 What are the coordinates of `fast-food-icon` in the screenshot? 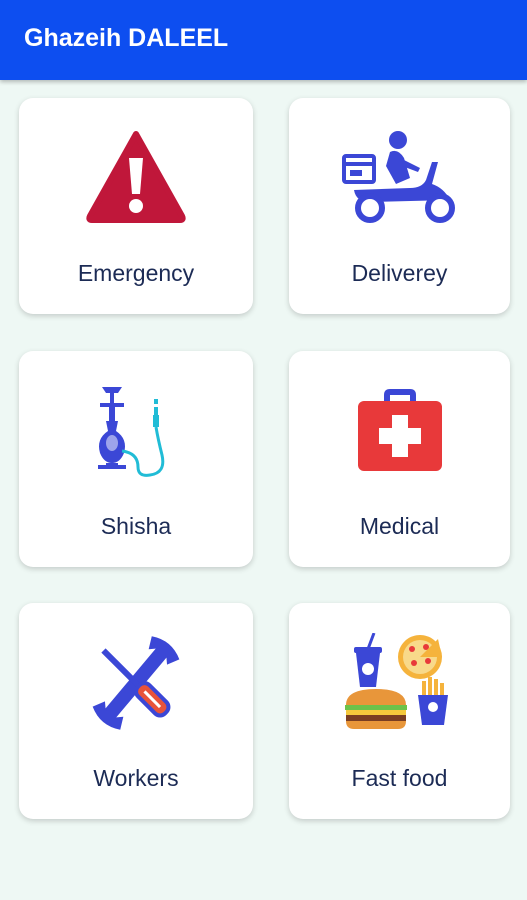 It's located at (400, 683).